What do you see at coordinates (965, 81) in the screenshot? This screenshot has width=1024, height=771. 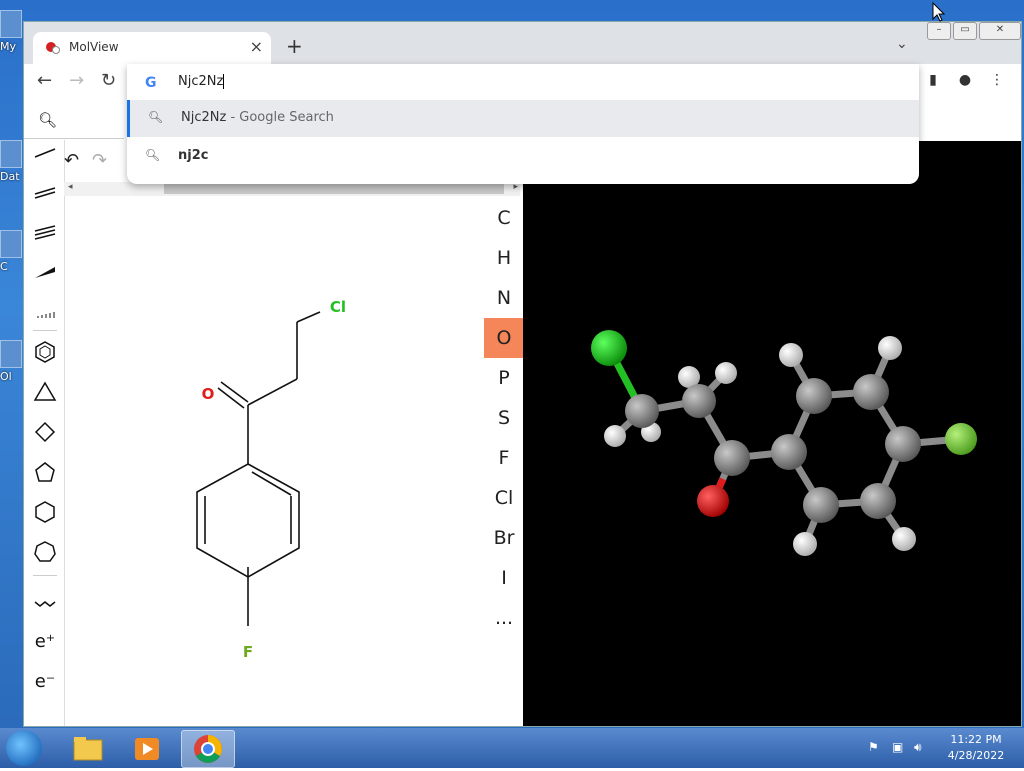 I see `profile-avatar-icon: ●` at bounding box center [965, 81].